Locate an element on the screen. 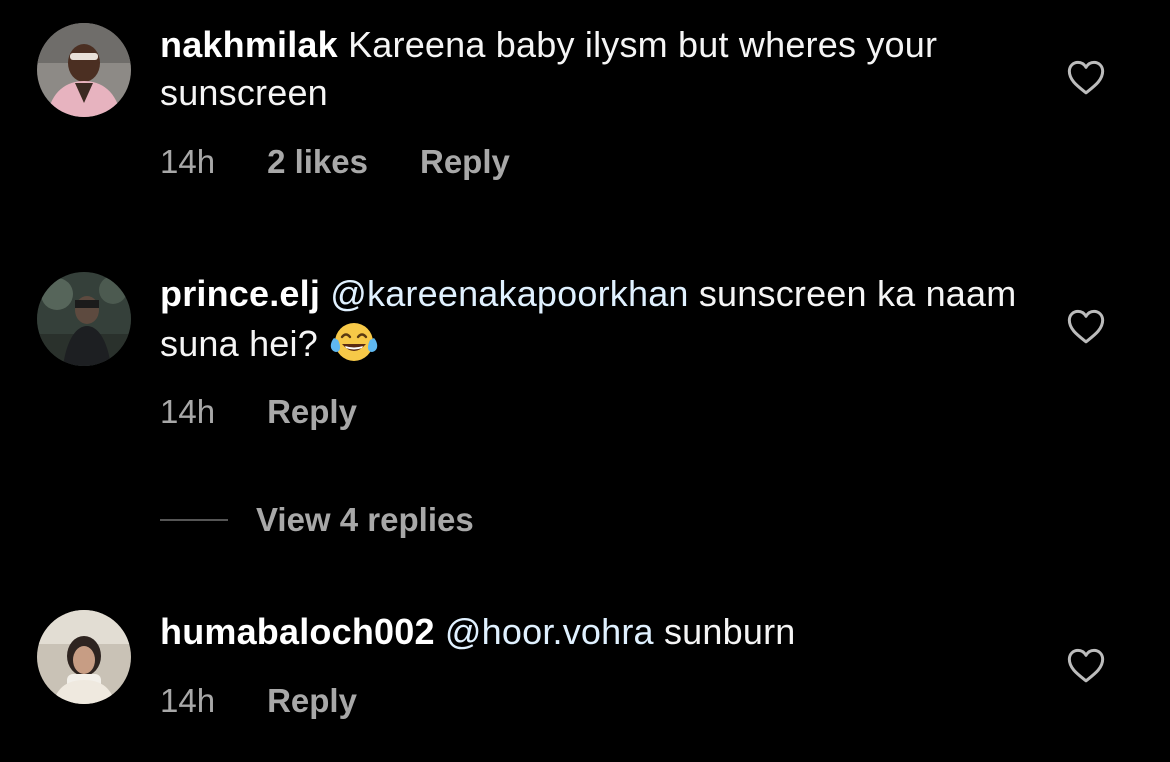 This screenshot has height=762, width=1170. username: humabaloch002 is located at coordinates (297, 631).